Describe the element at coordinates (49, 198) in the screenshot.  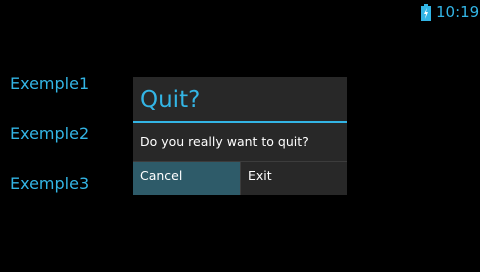
I see `list-item: Exemple3` at that location.